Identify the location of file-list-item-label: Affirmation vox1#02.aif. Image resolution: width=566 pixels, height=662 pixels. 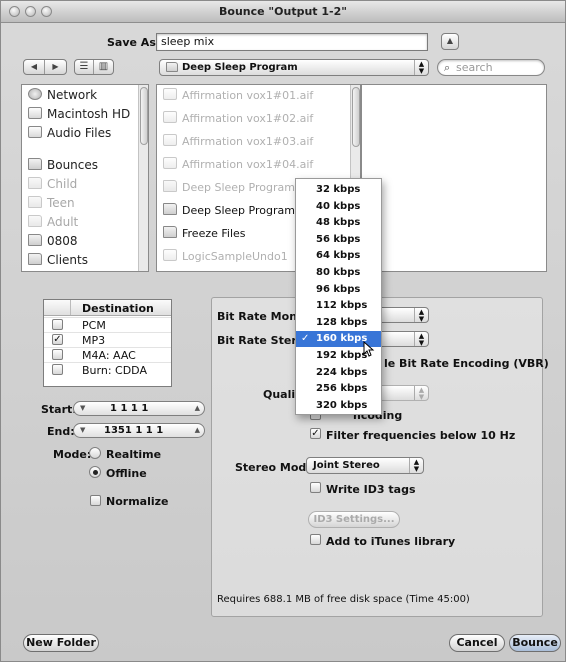
(248, 118).